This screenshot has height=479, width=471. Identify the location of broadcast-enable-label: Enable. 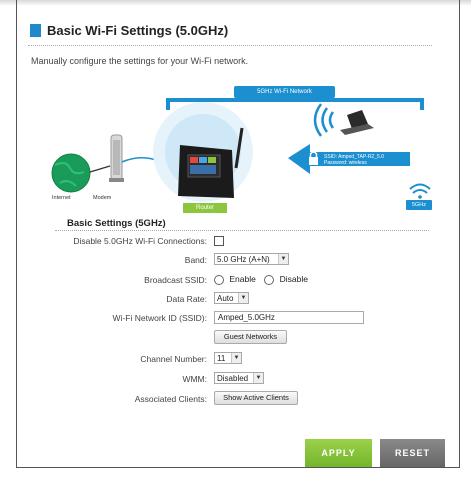
(242, 279).